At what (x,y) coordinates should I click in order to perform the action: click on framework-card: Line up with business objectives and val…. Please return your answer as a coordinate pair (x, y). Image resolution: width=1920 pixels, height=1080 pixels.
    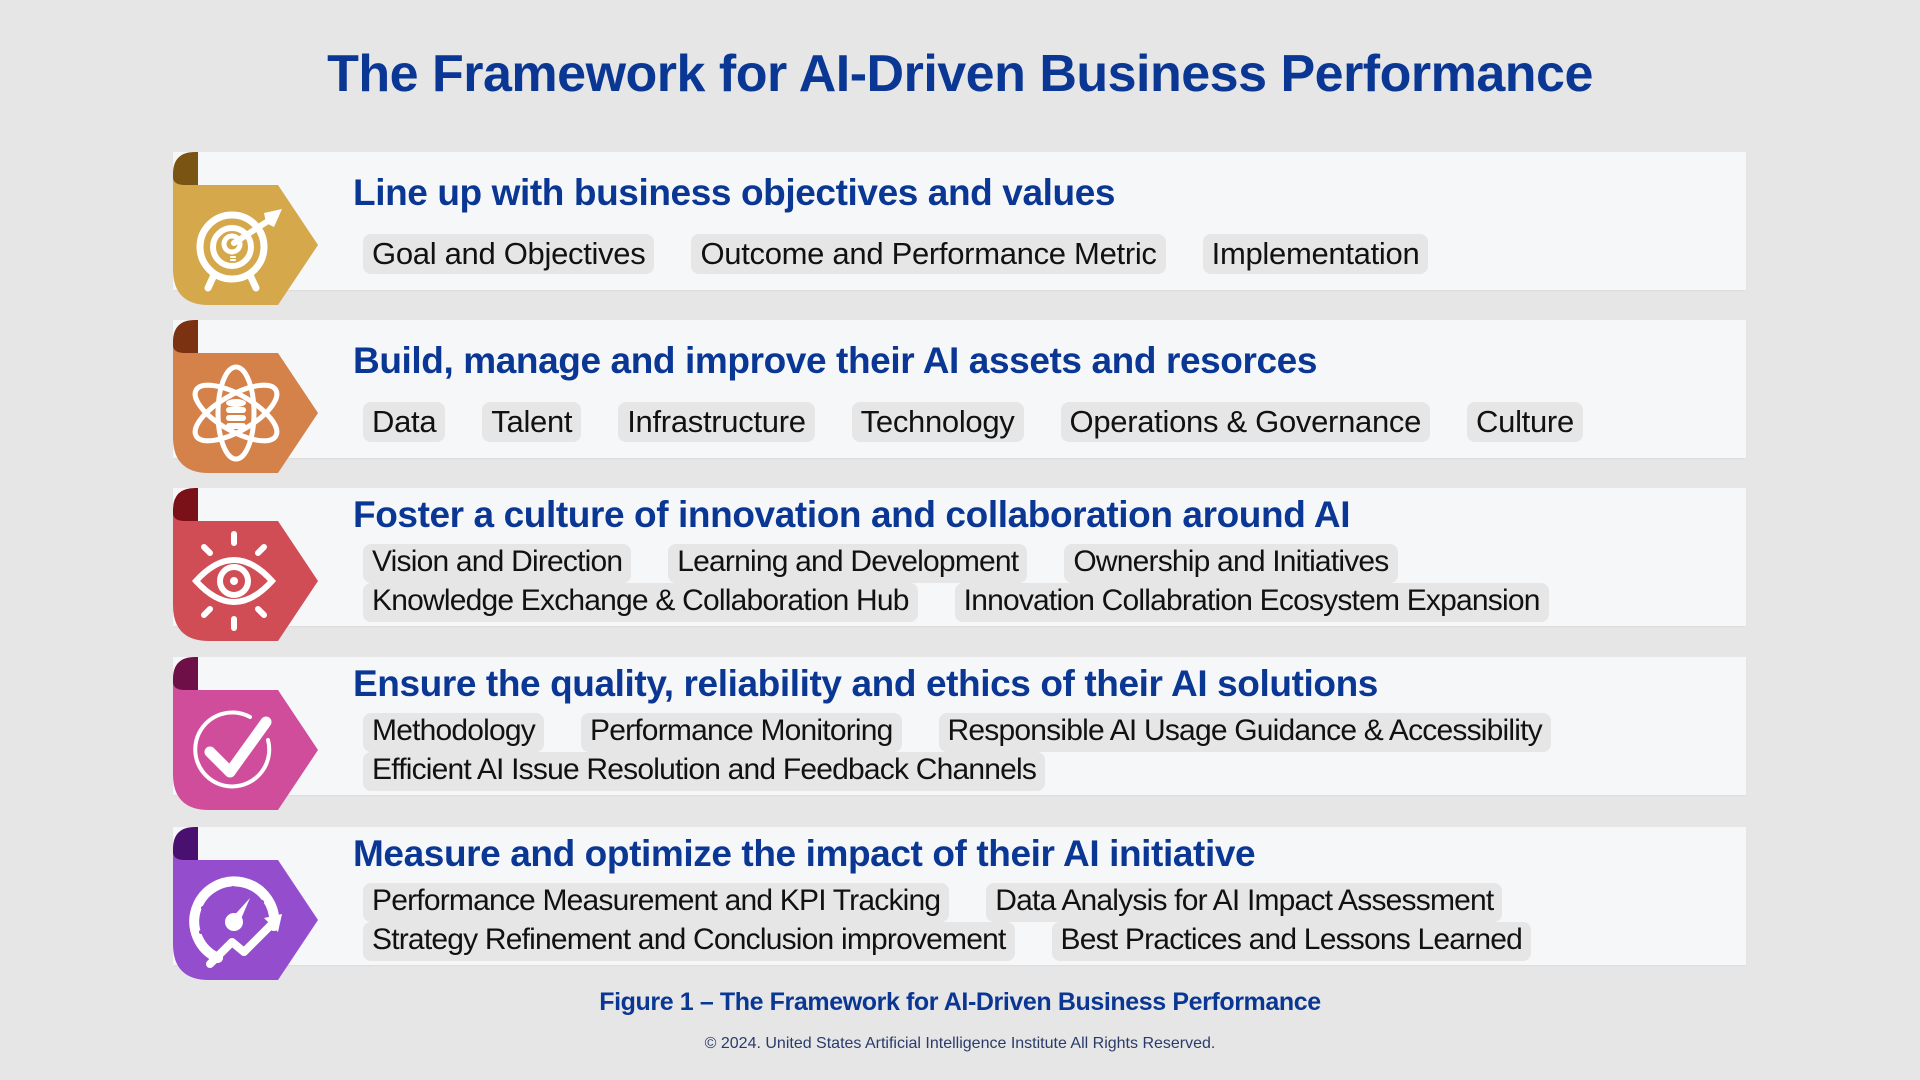
    Looking at the image, I should click on (959, 221).